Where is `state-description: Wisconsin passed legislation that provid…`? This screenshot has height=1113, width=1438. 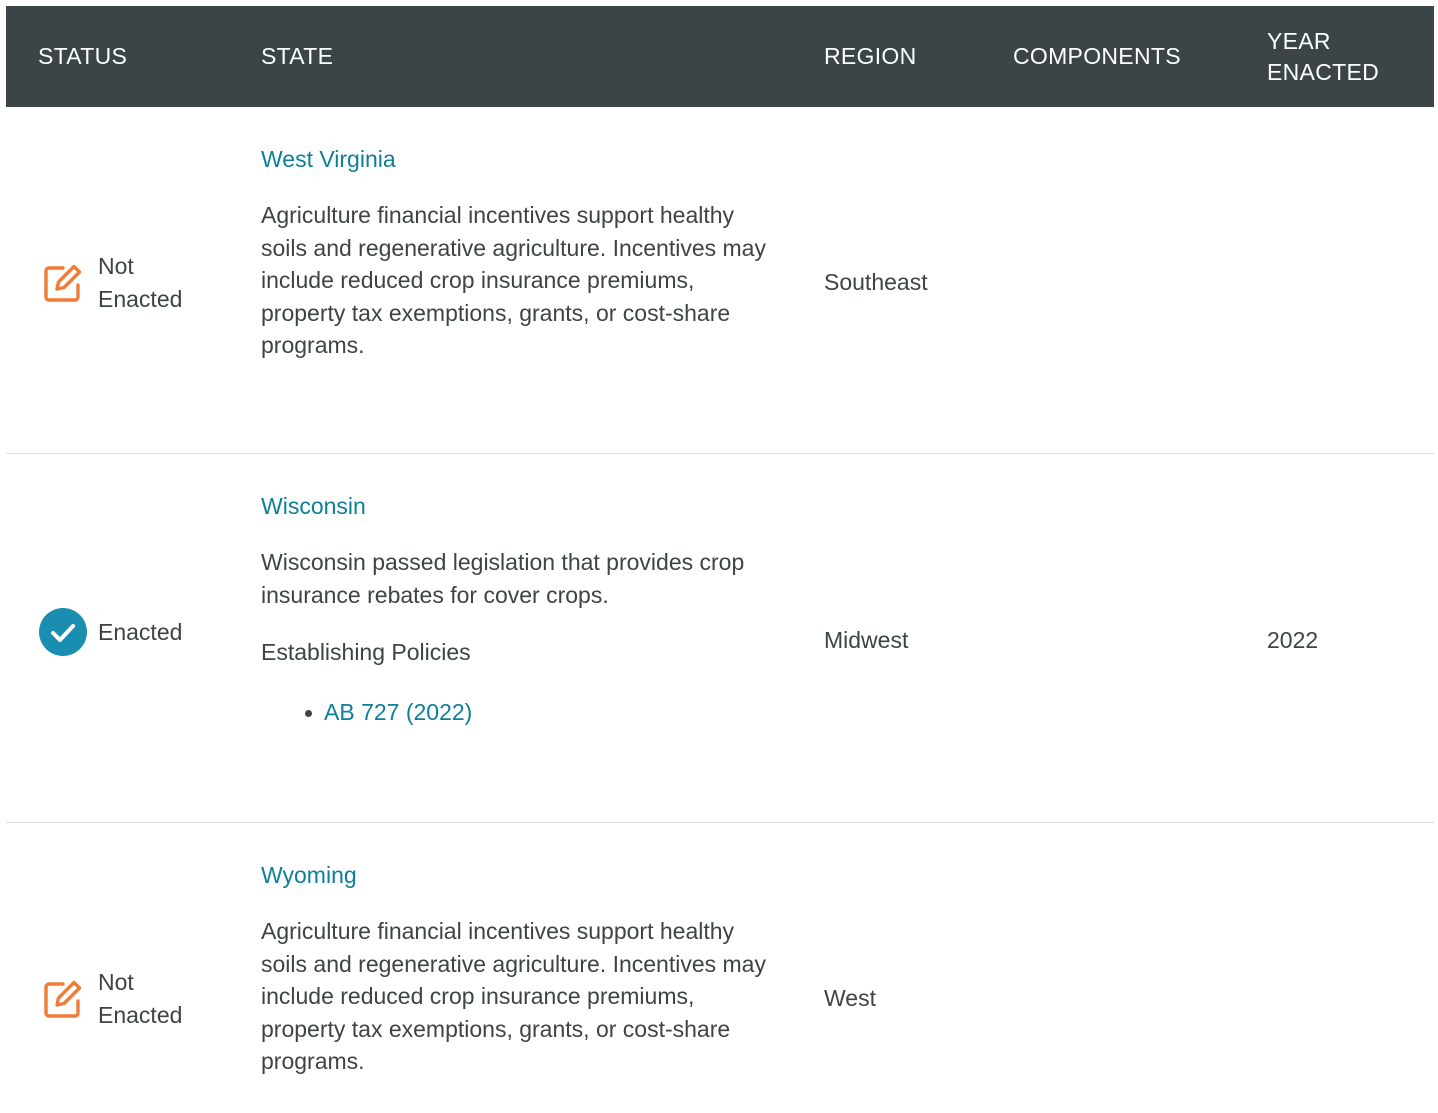 state-description: Wisconsin passed legislation that provid… is located at coordinates (503, 578).